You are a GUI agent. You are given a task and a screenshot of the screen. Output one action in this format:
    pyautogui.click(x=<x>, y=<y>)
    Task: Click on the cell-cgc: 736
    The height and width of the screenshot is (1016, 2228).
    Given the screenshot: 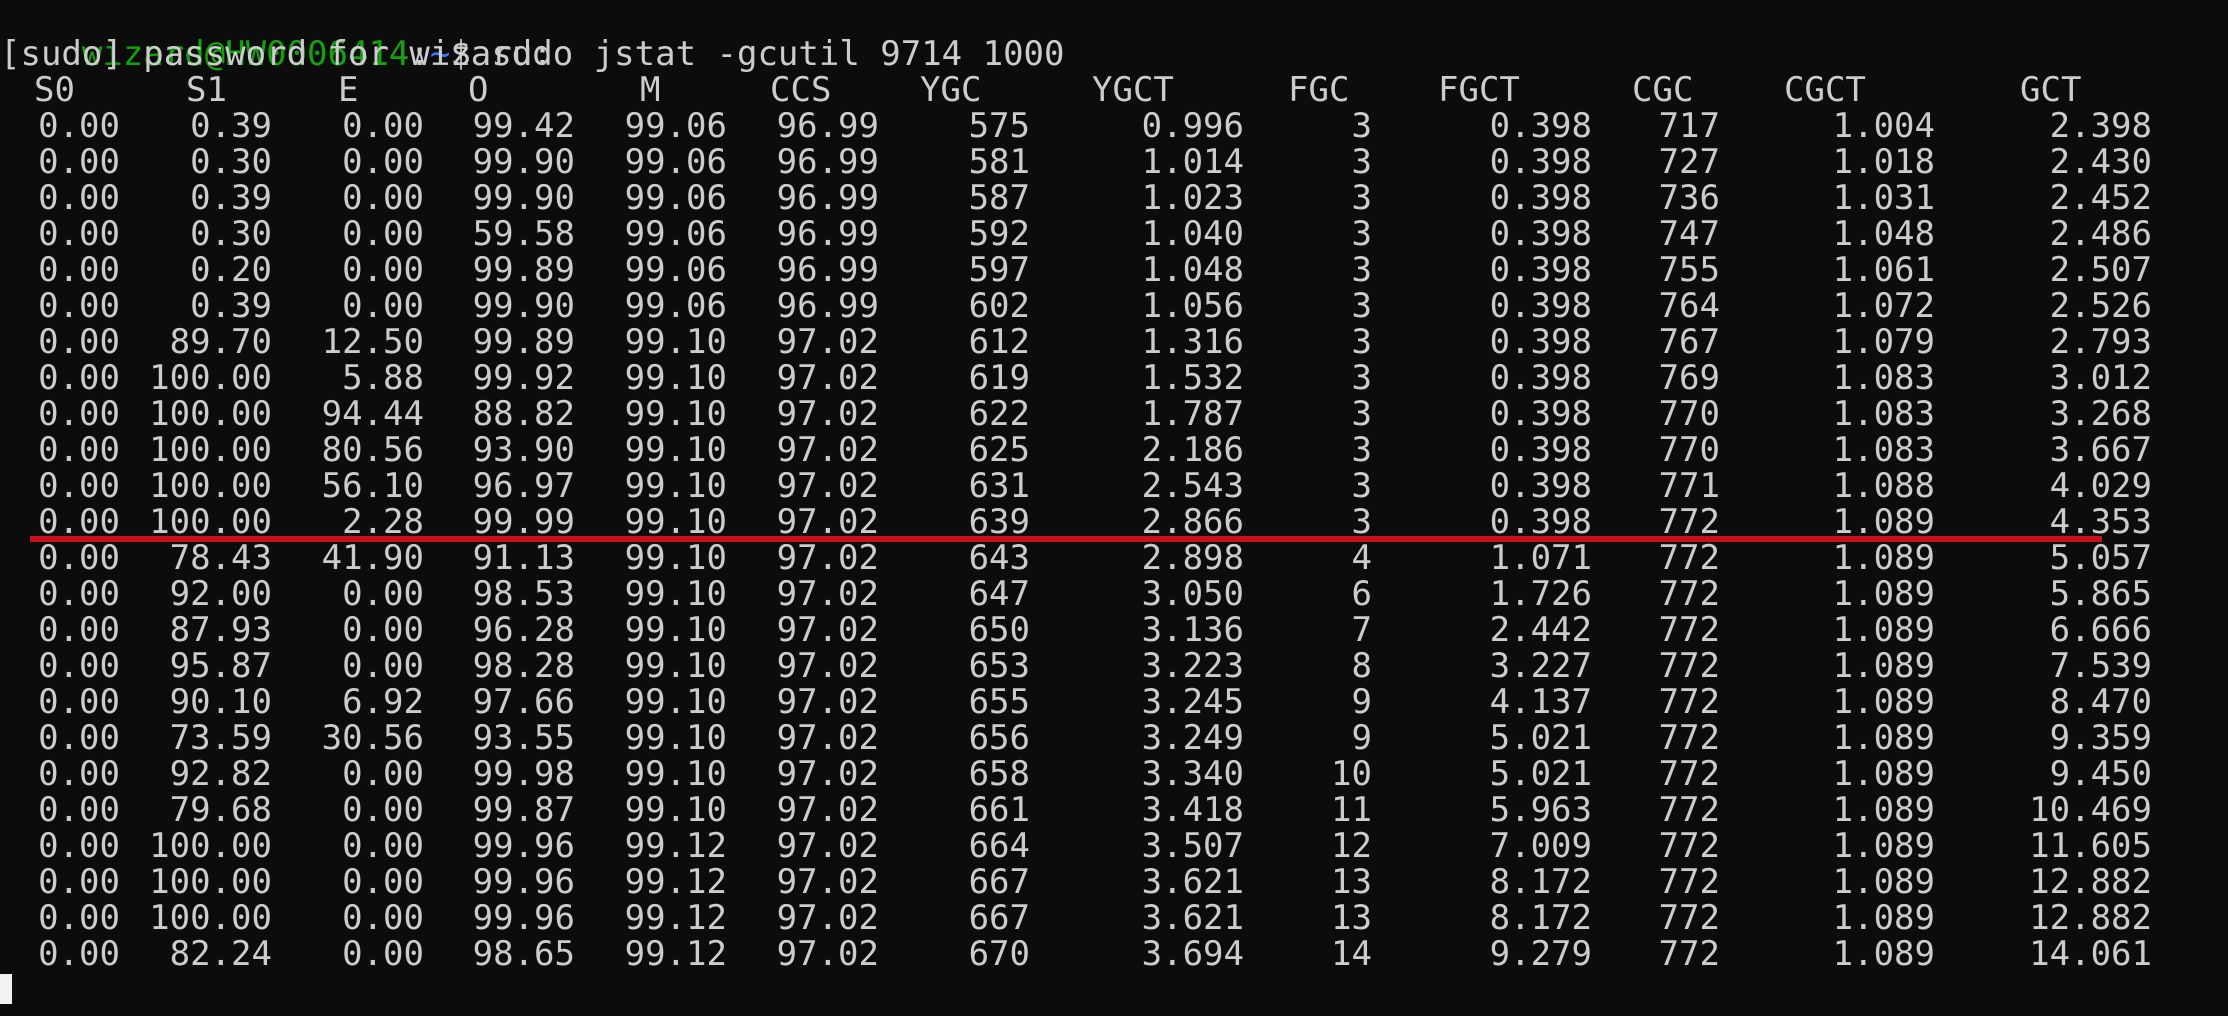 What is the action you would take?
    pyautogui.click(x=1689, y=198)
    